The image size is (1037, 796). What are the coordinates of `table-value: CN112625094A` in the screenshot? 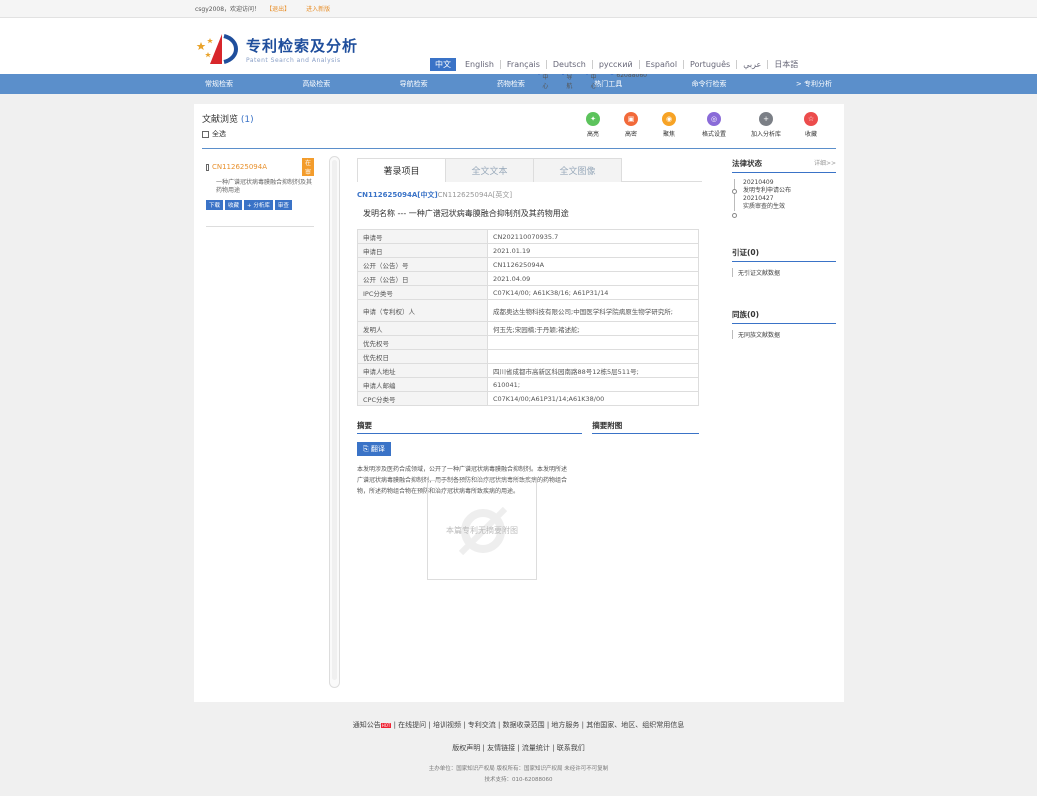 It's located at (593, 264).